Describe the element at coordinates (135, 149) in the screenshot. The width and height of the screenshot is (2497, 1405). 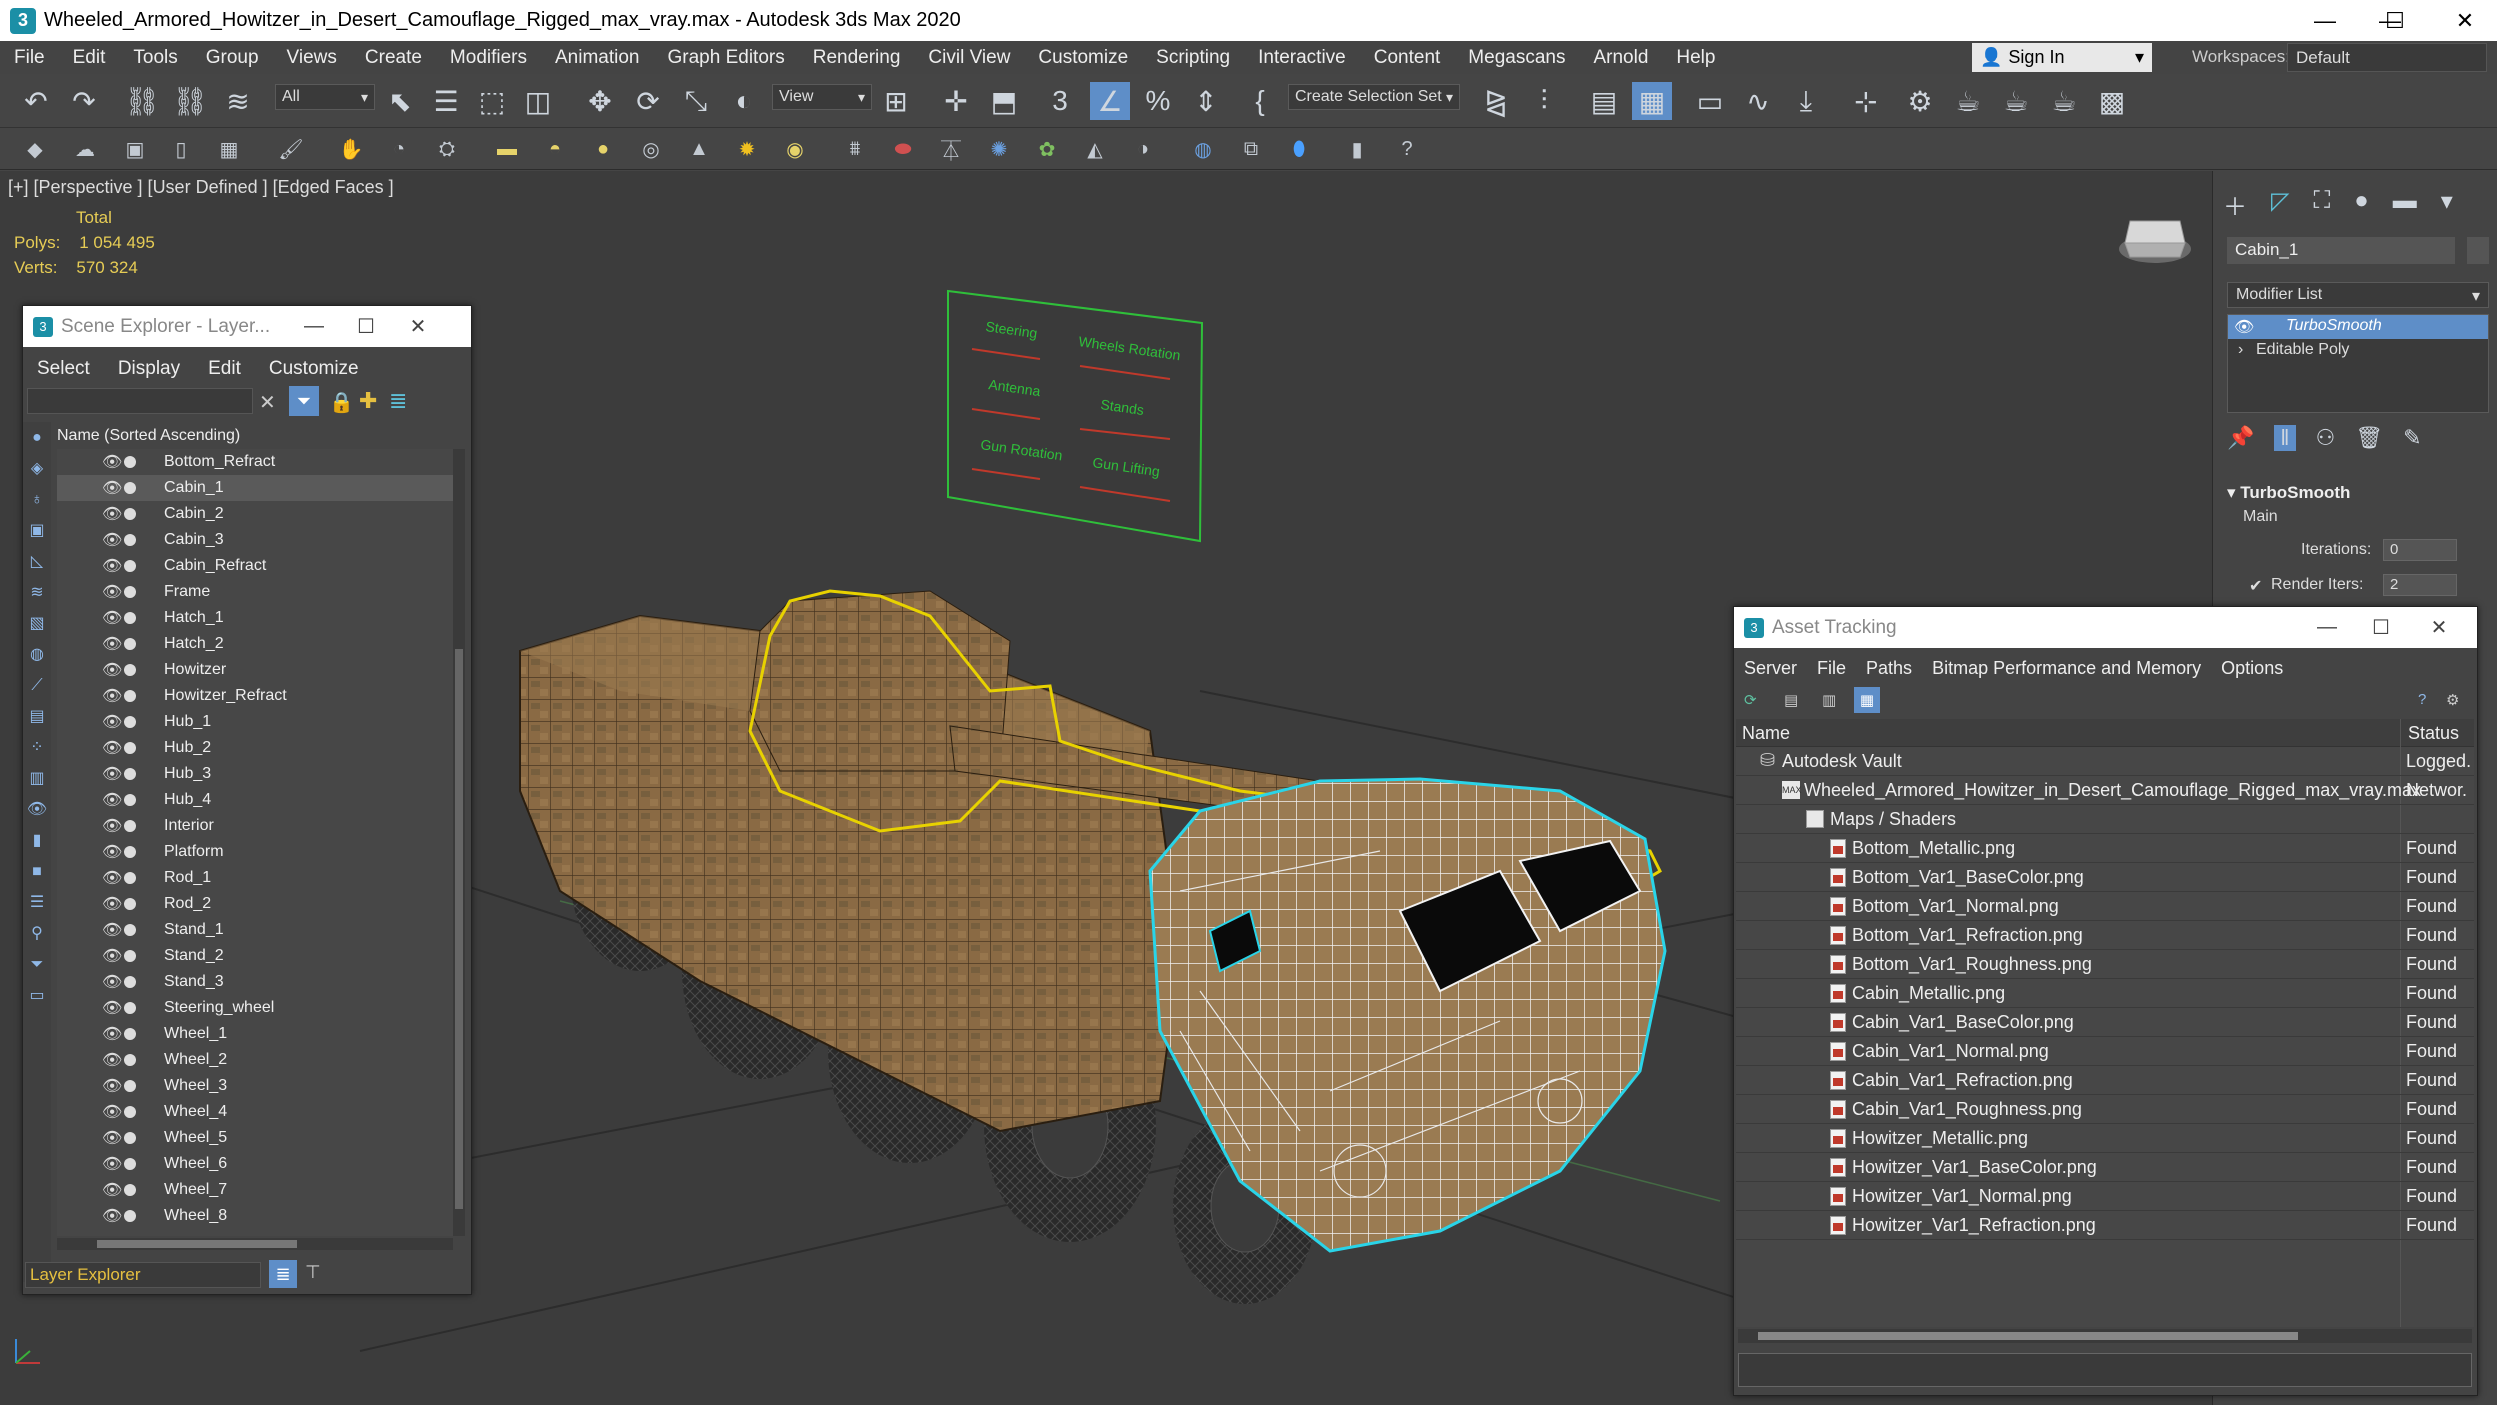
I see `box-icon: ▣` at that location.